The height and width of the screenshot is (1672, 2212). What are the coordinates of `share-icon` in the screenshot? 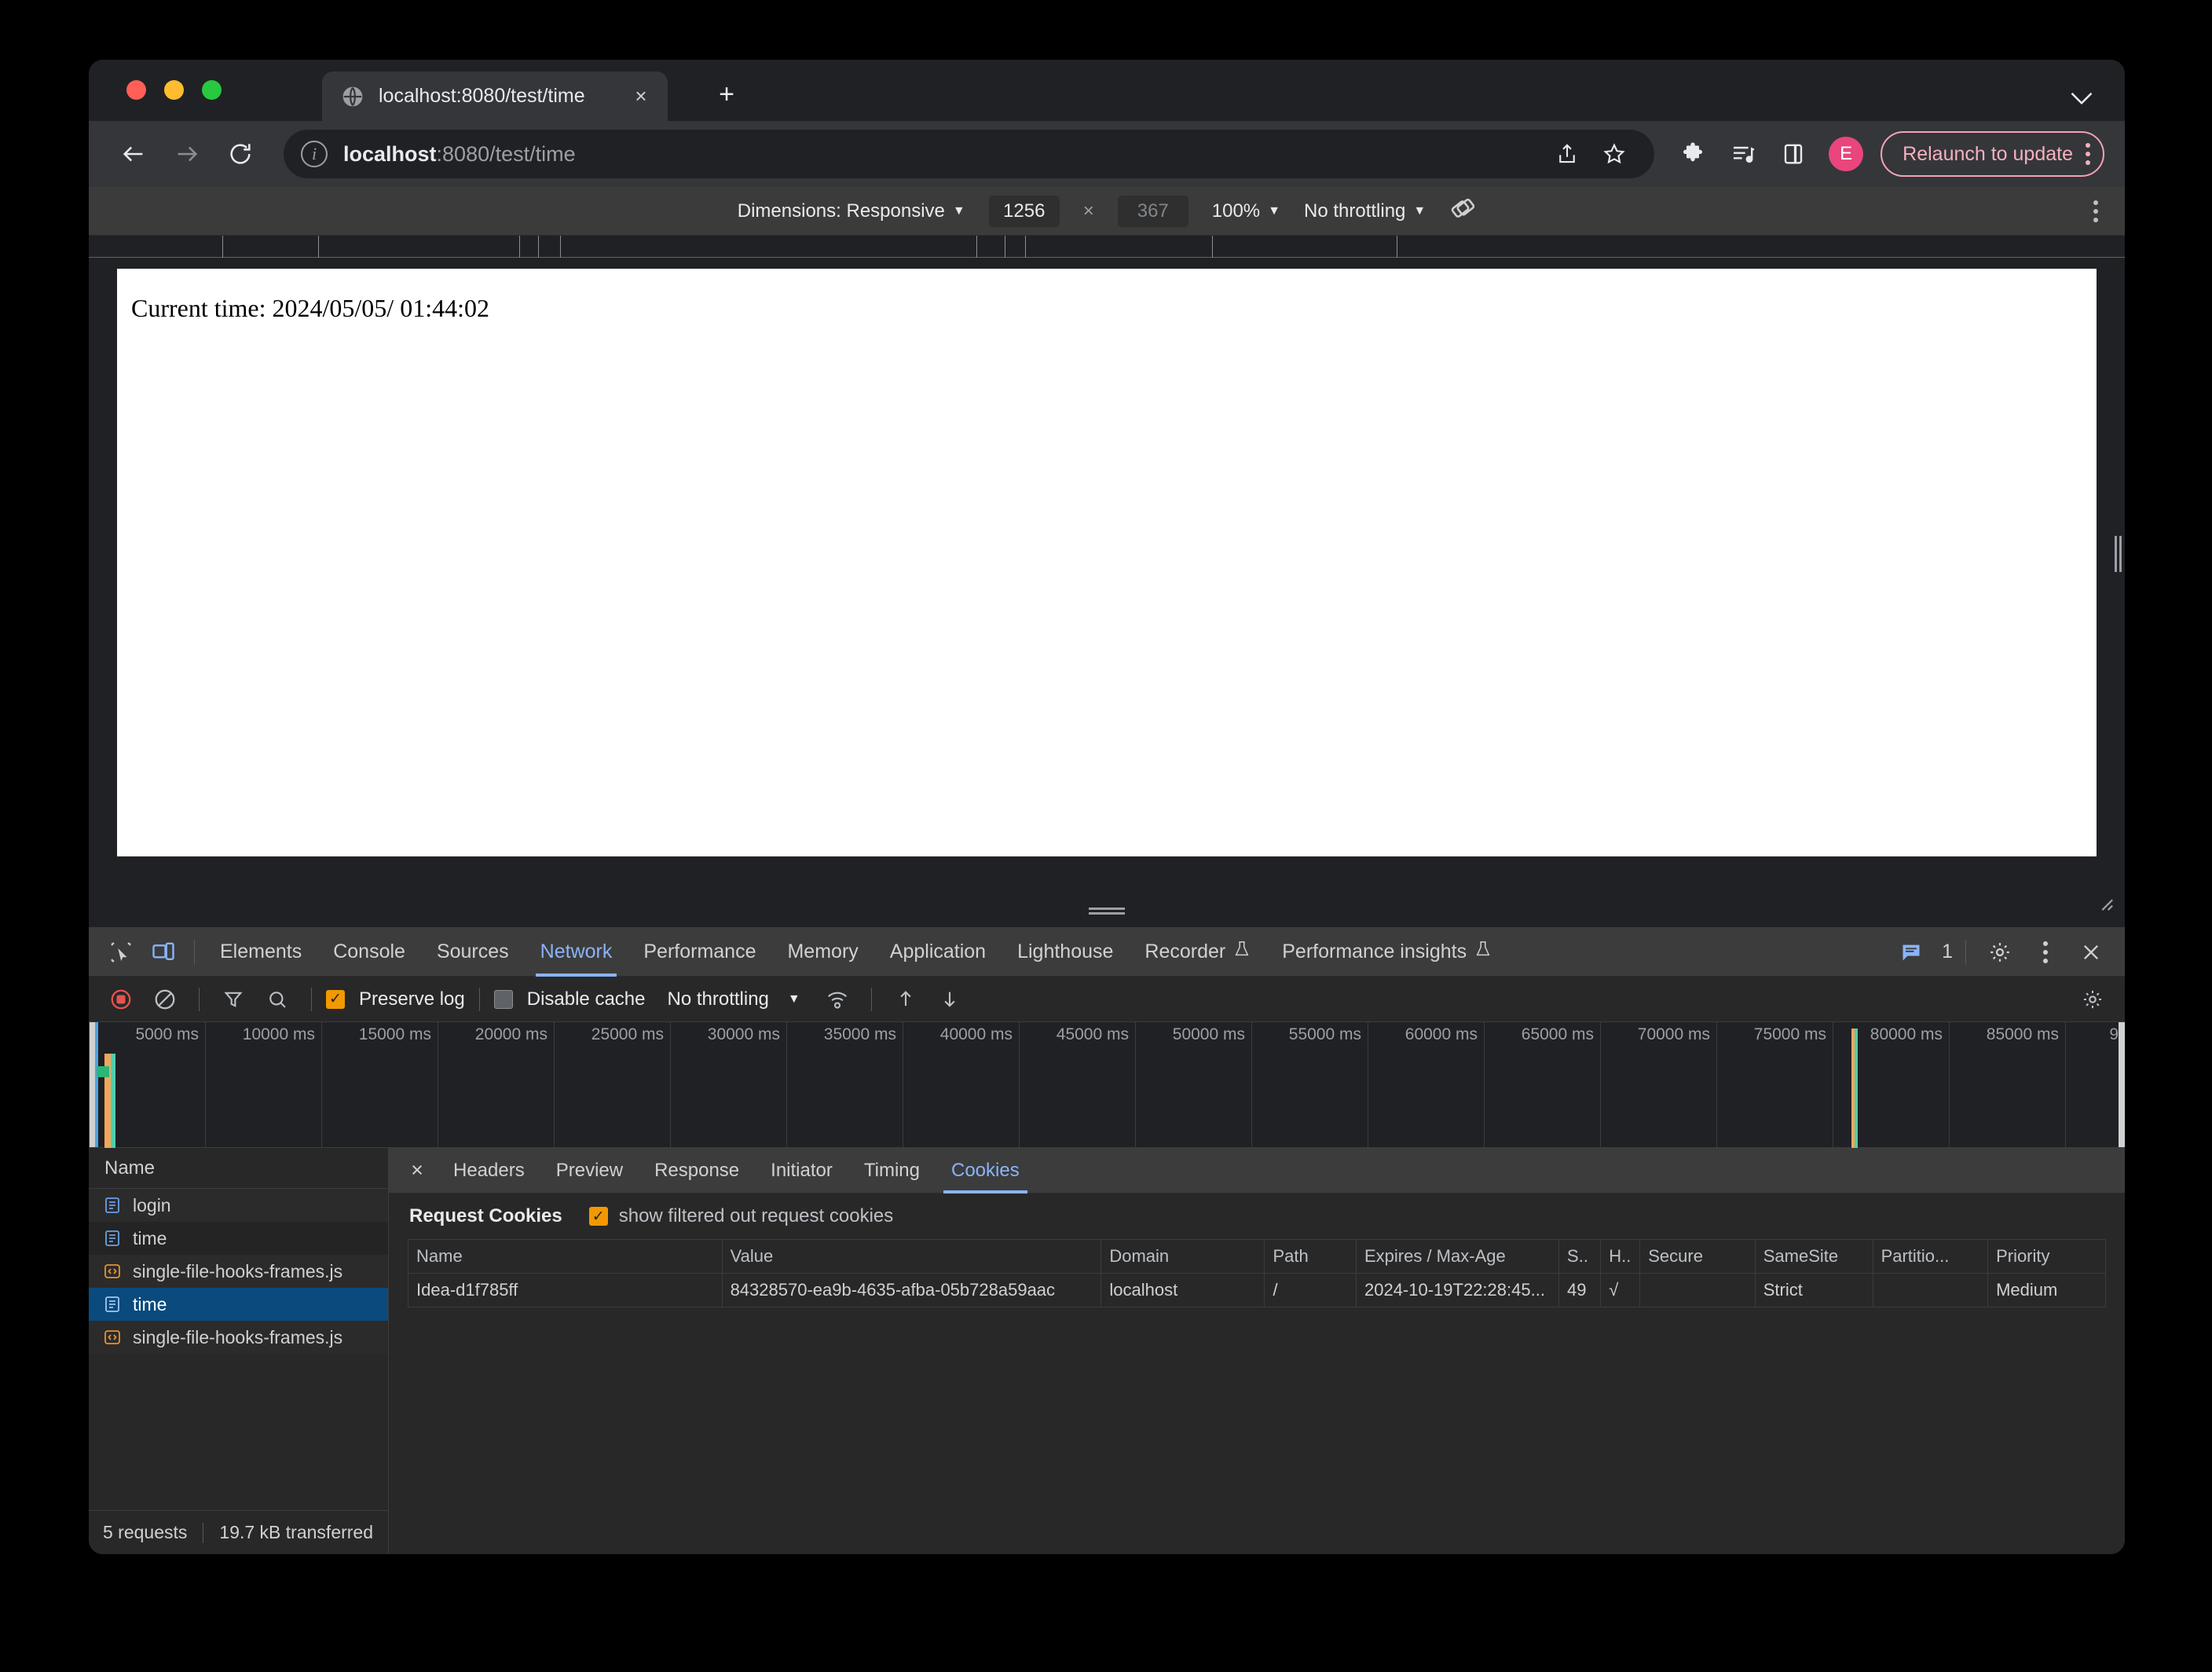 It's located at (1567, 154).